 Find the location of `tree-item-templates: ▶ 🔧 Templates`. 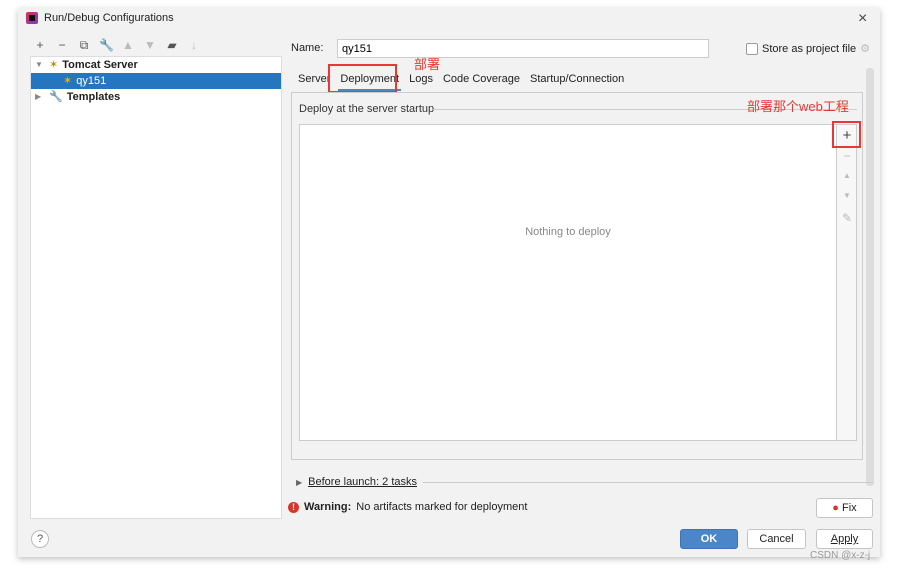

tree-item-templates: ▶ 🔧 Templates is located at coordinates (156, 97).